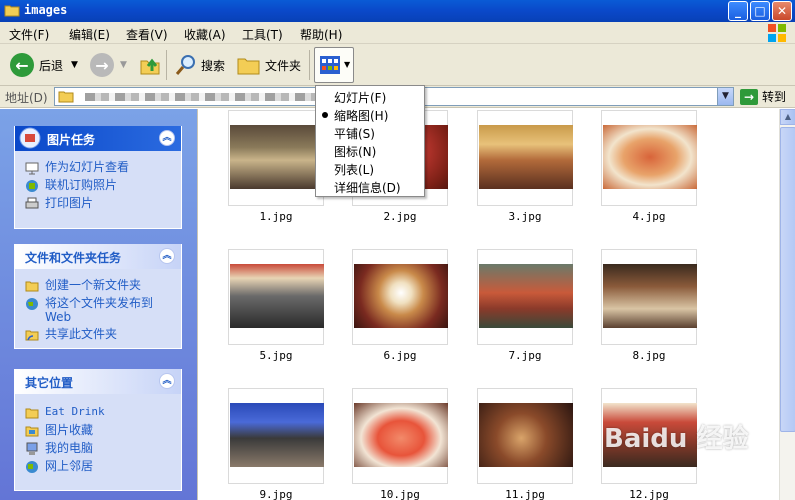  I want to click on panel-header: 图片任务 ︽, so click(98, 138).